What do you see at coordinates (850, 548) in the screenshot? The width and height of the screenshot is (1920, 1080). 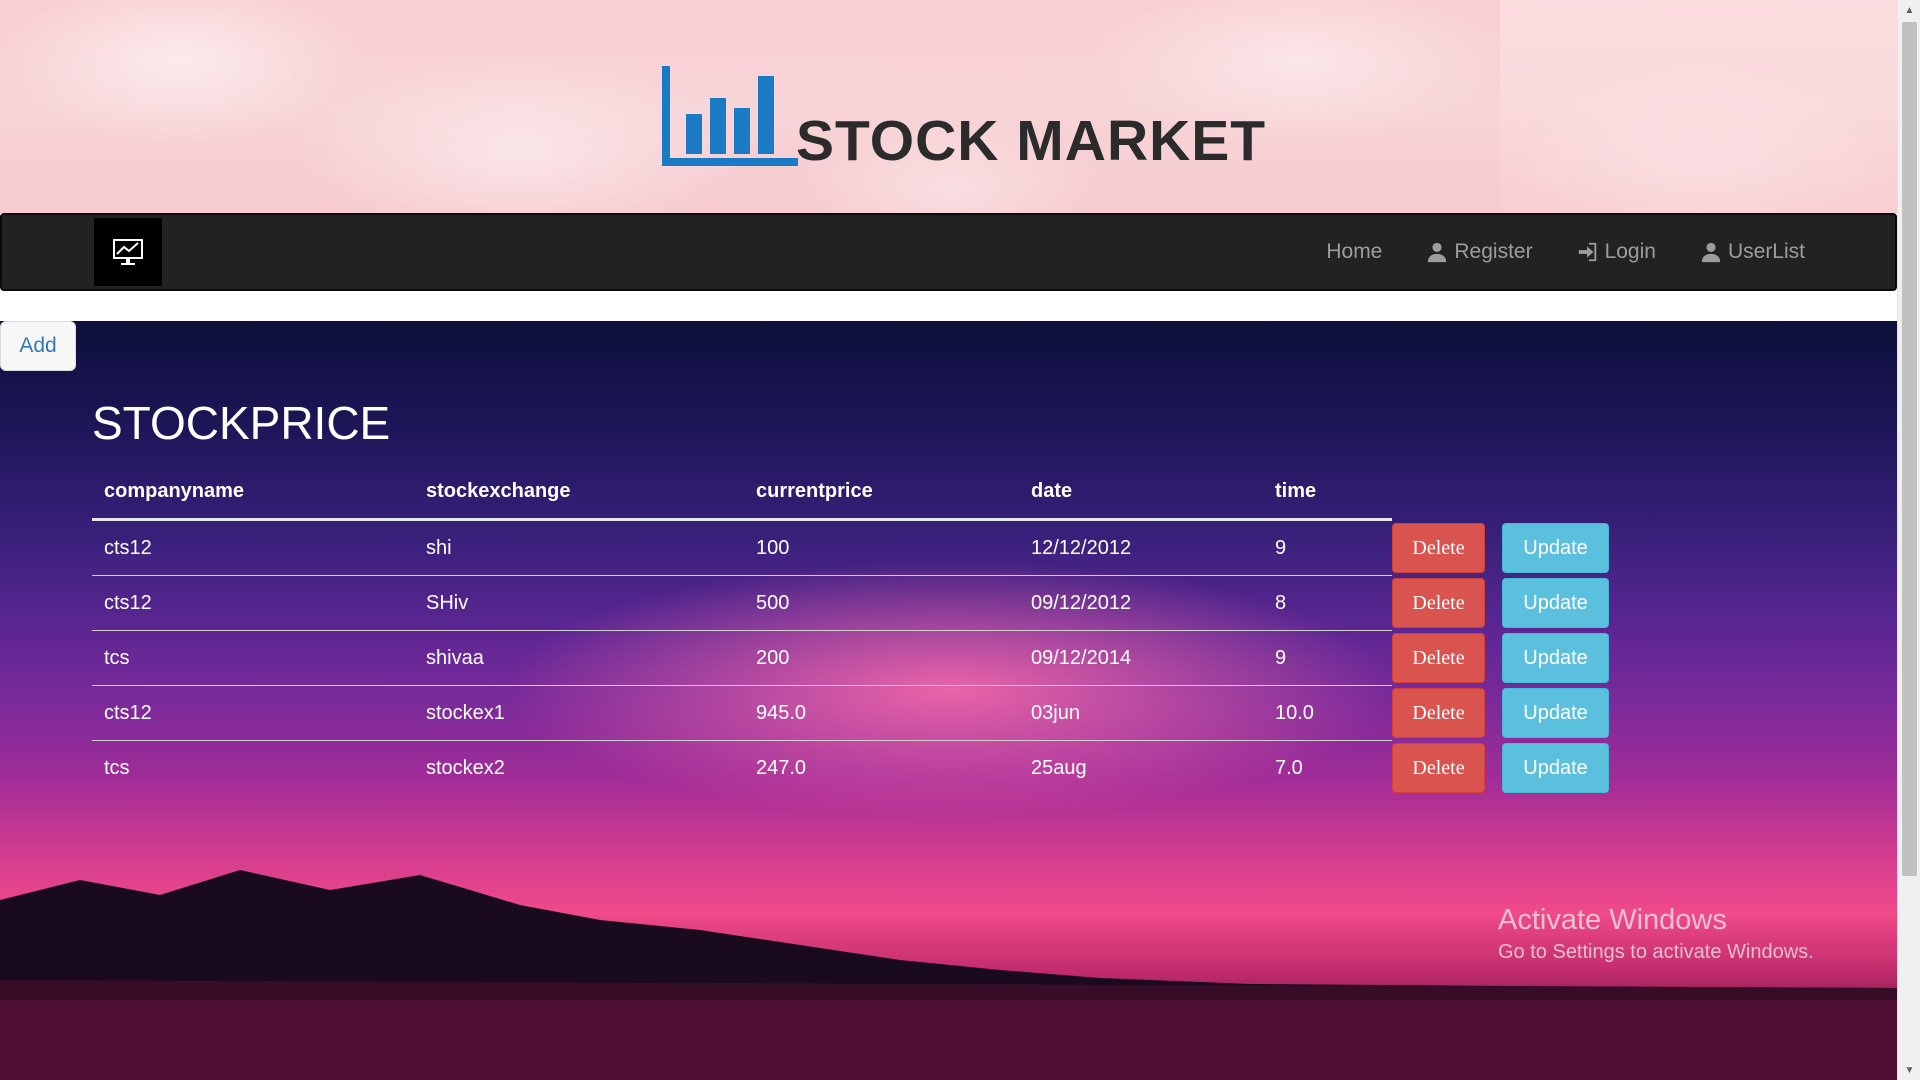 I see `table-row: cts12 shi 100 12/12/2012 9 Delete Update` at bounding box center [850, 548].